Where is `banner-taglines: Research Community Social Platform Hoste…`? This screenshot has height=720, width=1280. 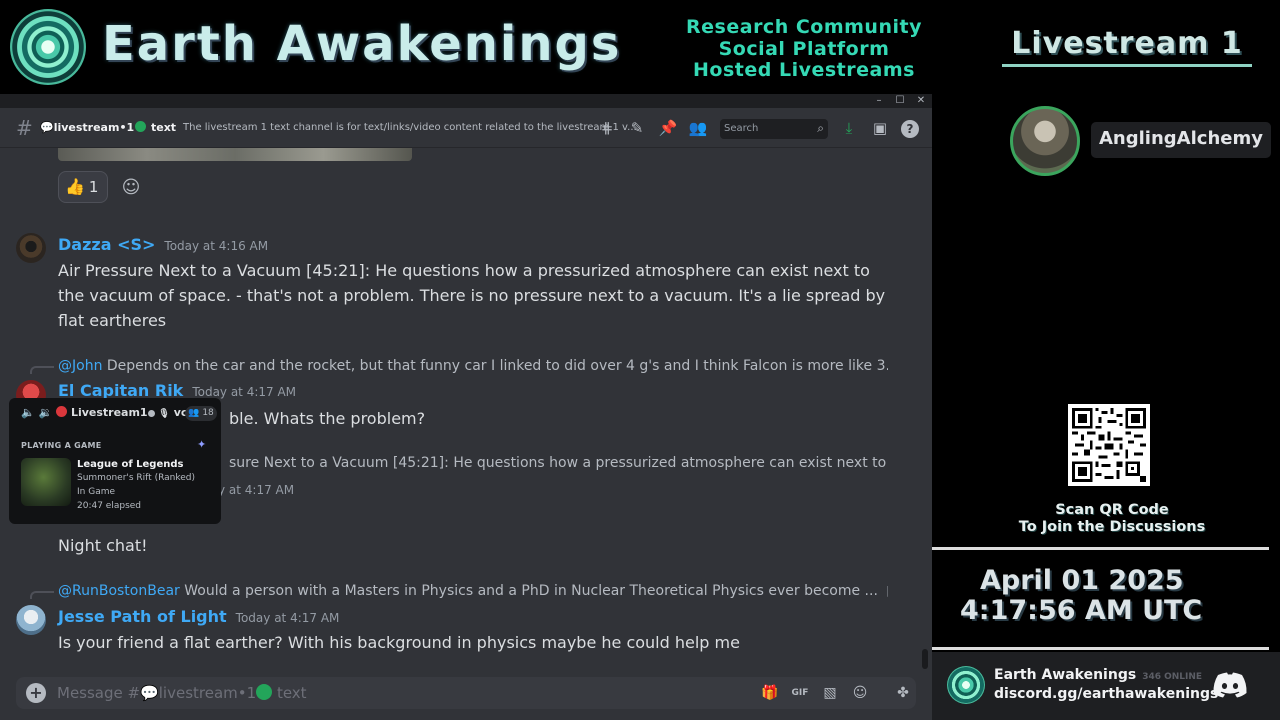 banner-taglines: Research Community Social Platform Hoste… is located at coordinates (804, 49).